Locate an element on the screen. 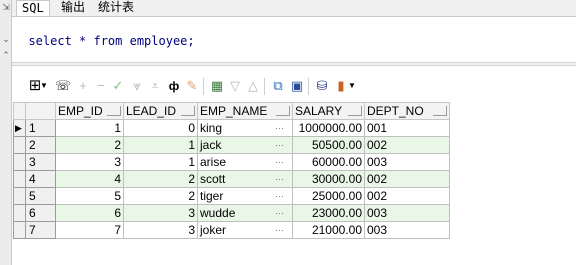  check-icon: ✓ is located at coordinates (118, 86).